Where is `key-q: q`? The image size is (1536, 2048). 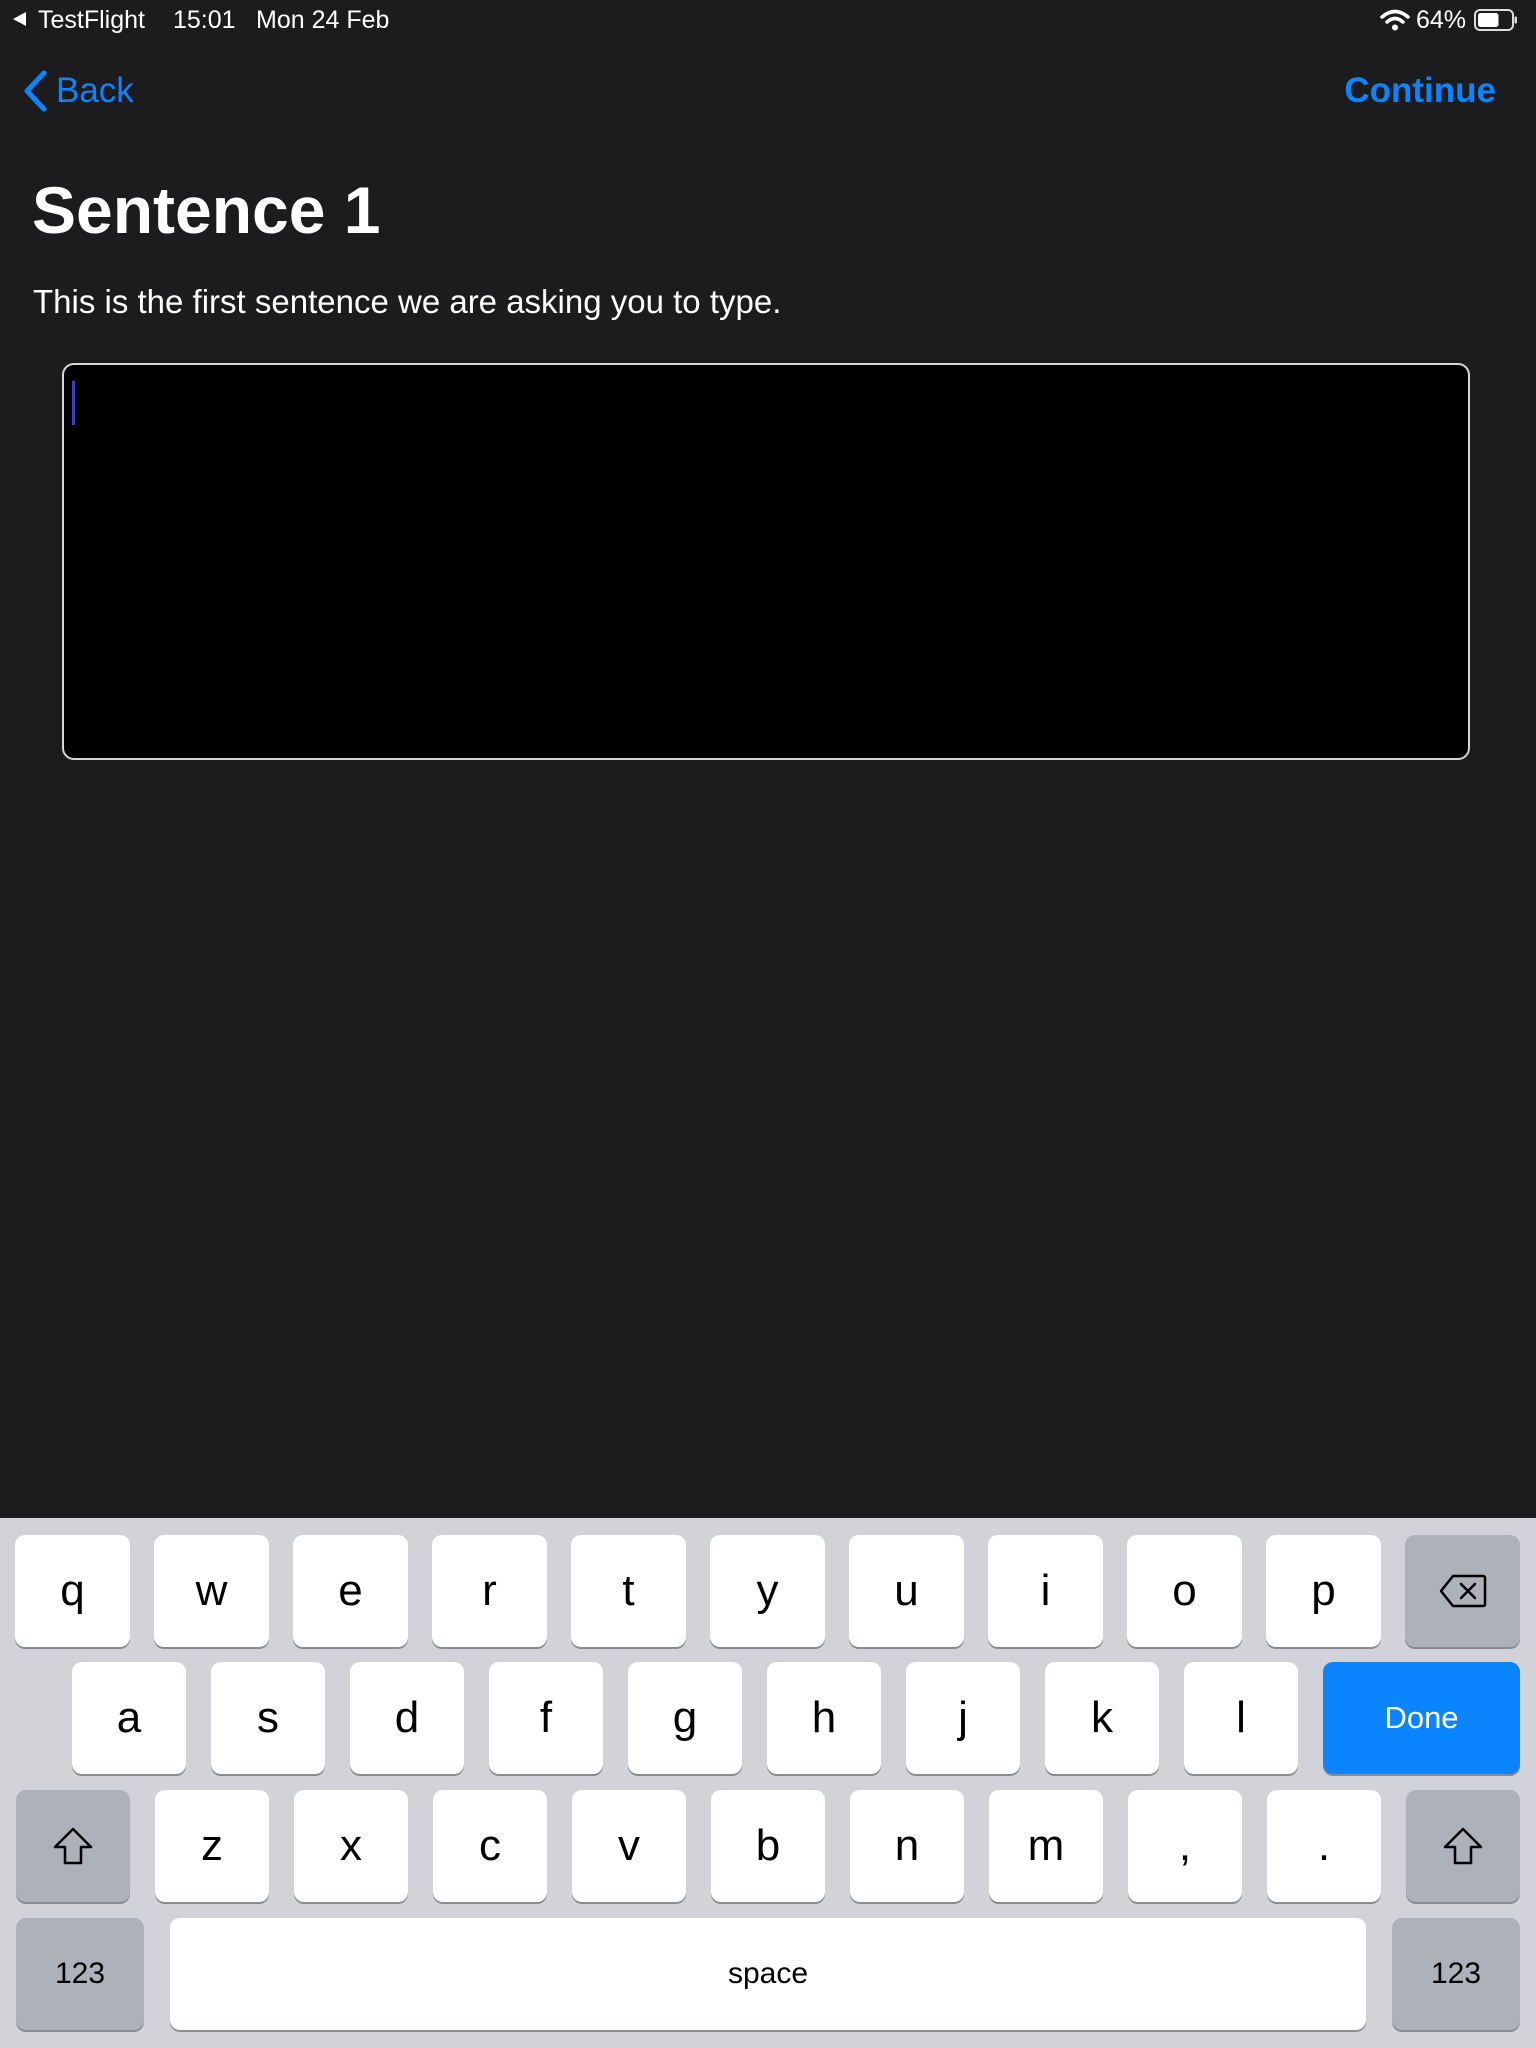
key-q: q is located at coordinates (72, 1591).